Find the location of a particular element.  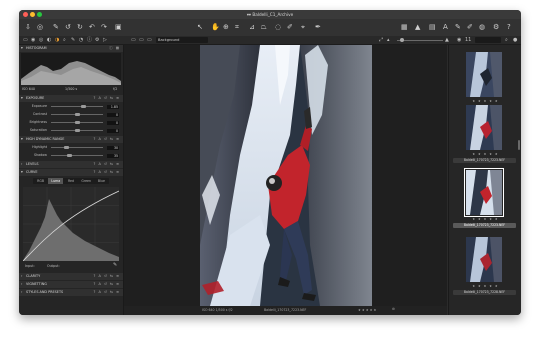

color-picker-tool-icon: ⌖ is located at coordinates (303, 27).